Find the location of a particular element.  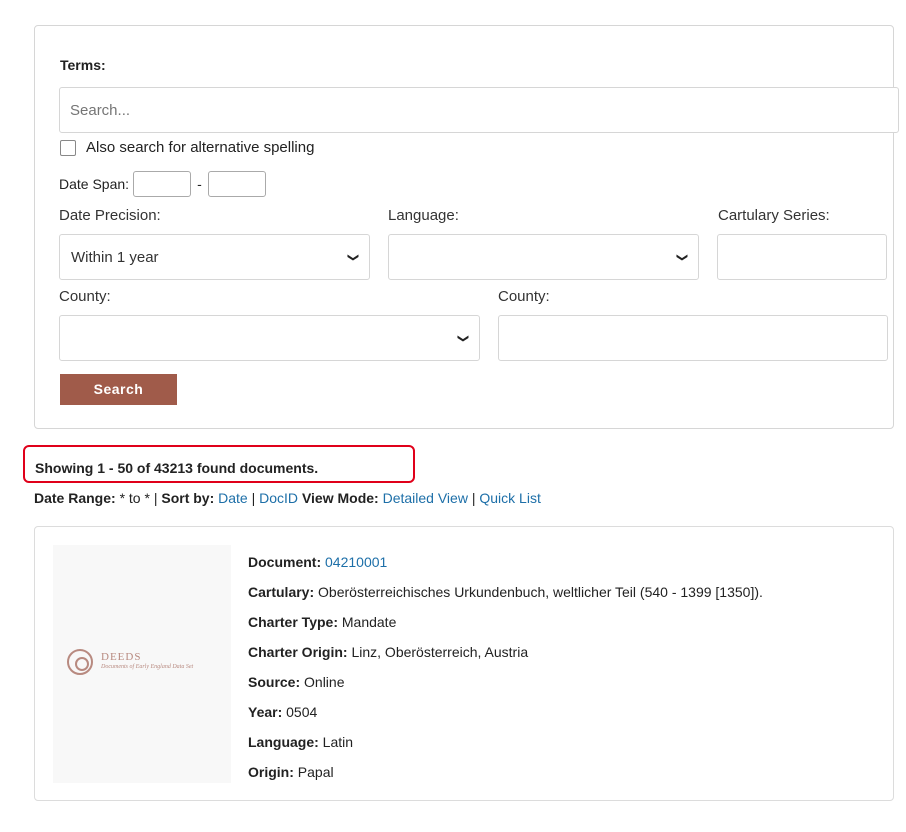

date-span-start-input is located at coordinates (162, 184).